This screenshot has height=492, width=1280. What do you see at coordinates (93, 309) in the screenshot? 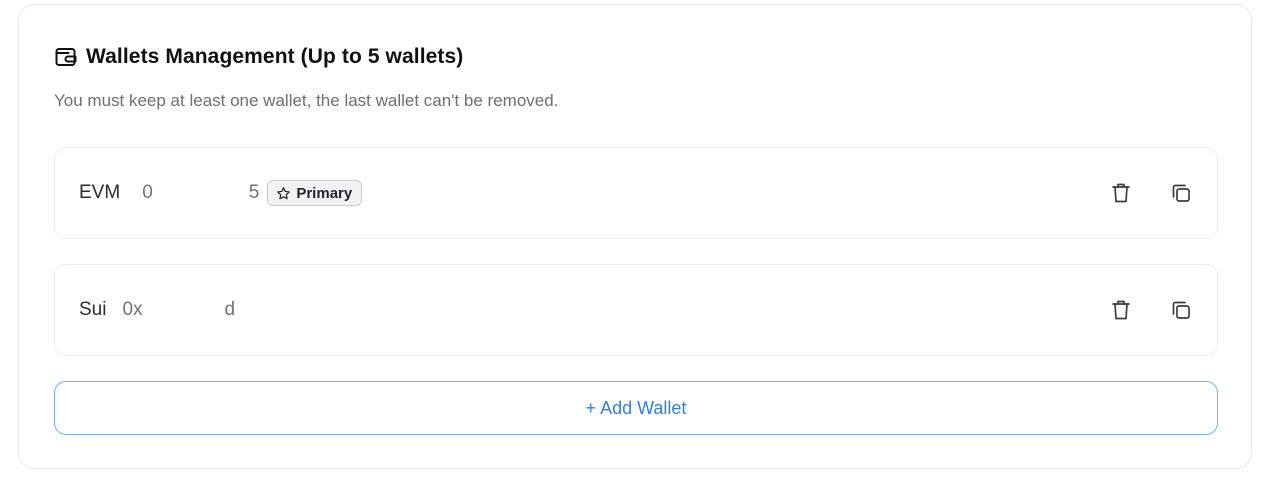
I see `wallet-chain-label: Sui` at bounding box center [93, 309].